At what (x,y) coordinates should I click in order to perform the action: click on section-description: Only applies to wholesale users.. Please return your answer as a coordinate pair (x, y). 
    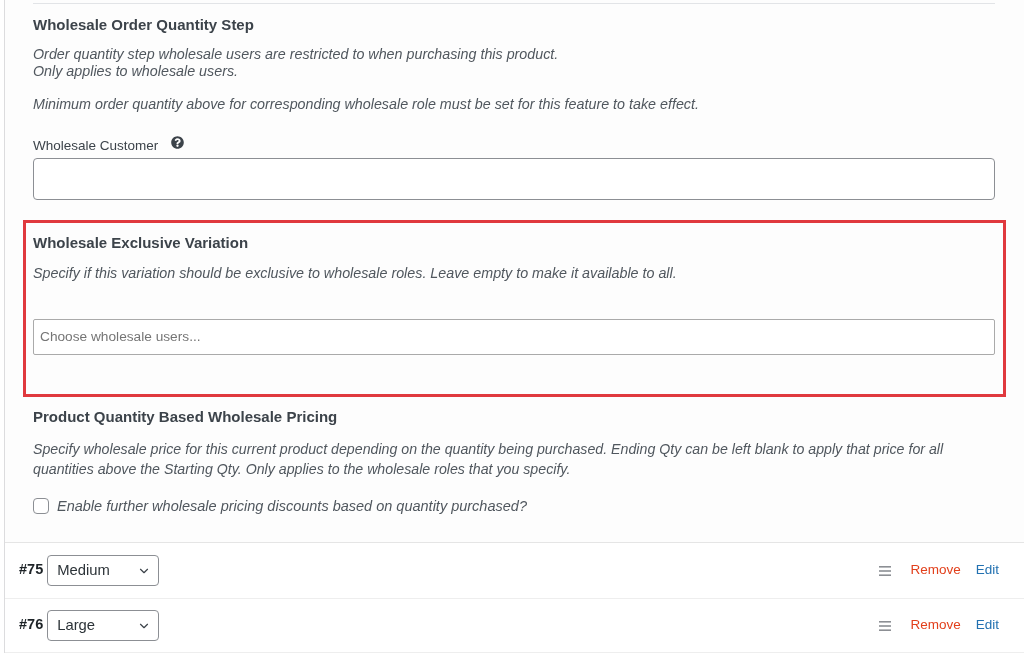
    Looking at the image, I should click on (136, 71).